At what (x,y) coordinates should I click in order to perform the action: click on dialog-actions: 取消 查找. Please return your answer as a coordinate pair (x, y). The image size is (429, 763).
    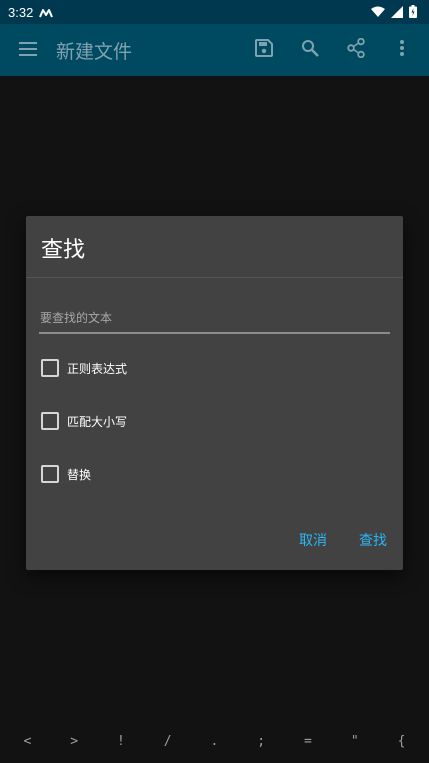
    Looking at the image, I should click on (343, 540).